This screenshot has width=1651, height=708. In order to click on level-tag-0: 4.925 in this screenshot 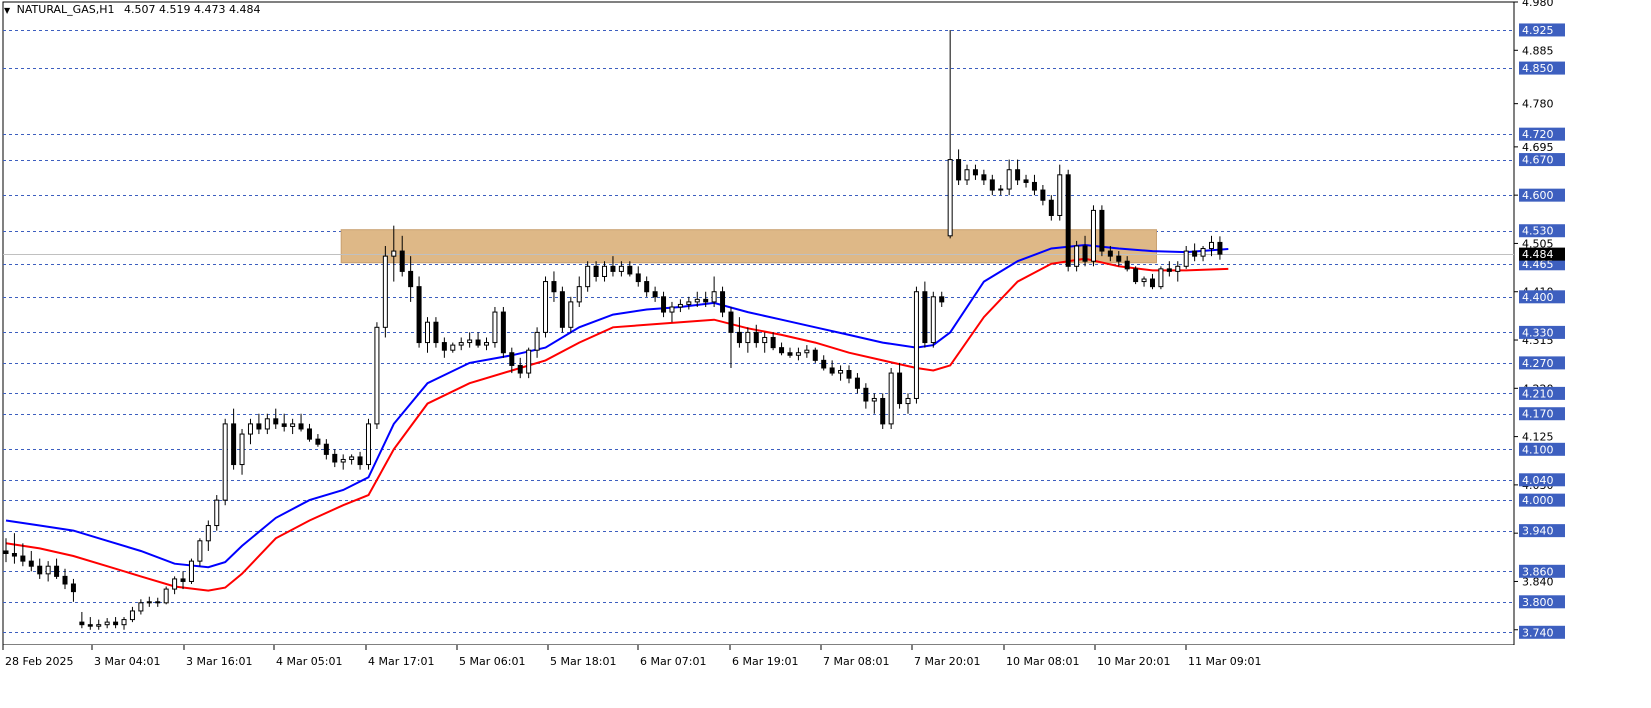, I will do `click(1538, 30)`.